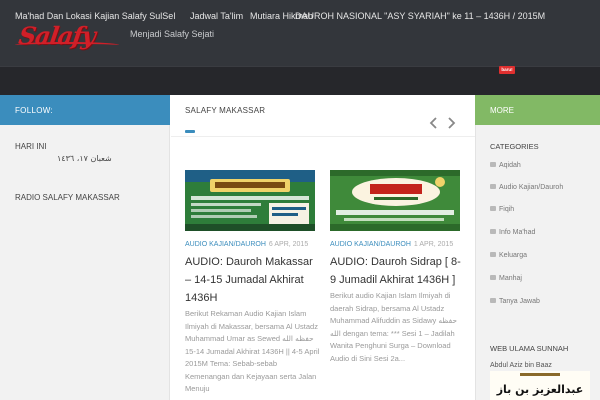  I want to click on nav-item-jadwal: Jadwal Ta'lim, so click(216, 16).